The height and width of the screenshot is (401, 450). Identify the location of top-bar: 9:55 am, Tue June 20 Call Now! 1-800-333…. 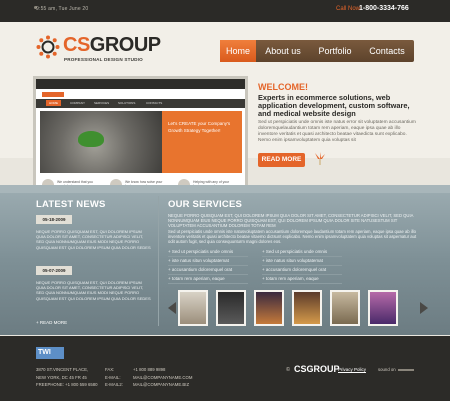
(225, 11).